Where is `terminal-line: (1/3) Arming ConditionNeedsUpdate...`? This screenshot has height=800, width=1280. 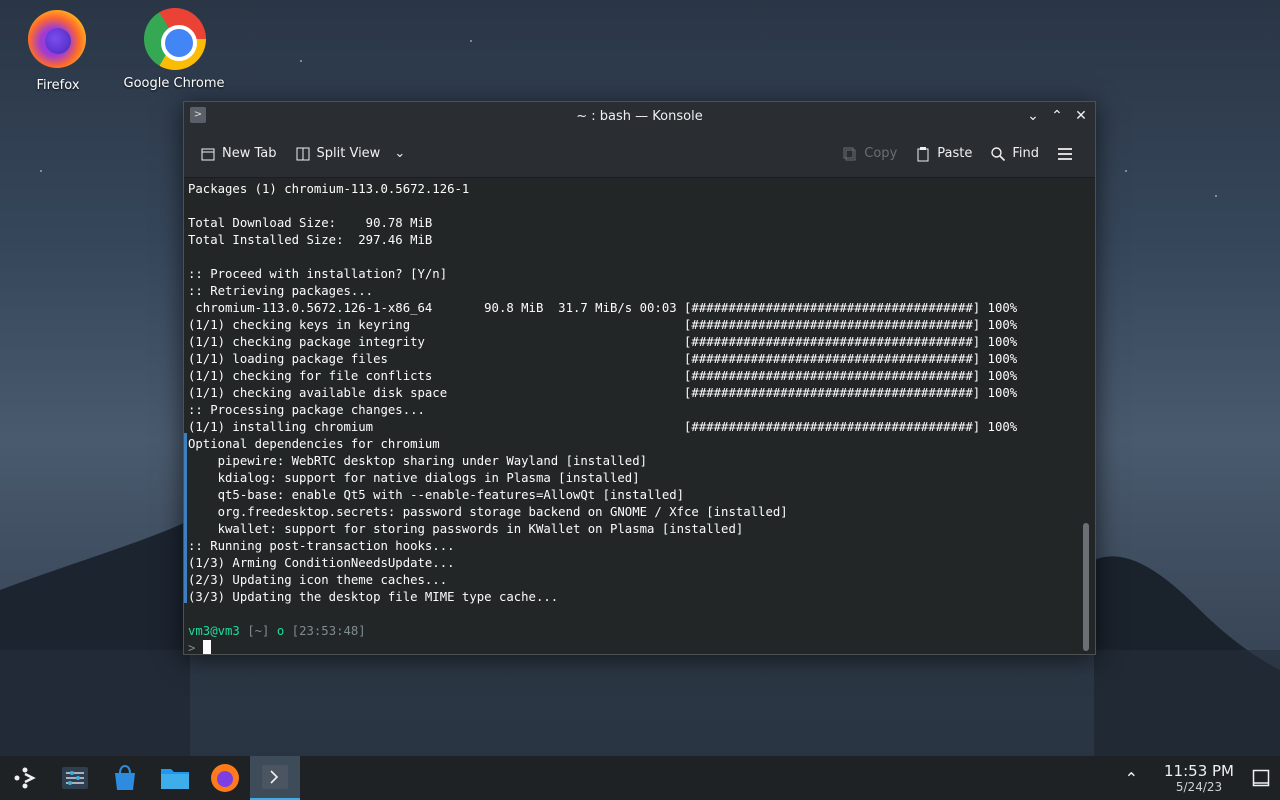
terminal-line: (1/3) Arming ConditionNeedsUpdate... is located at coordinates (321, 563).